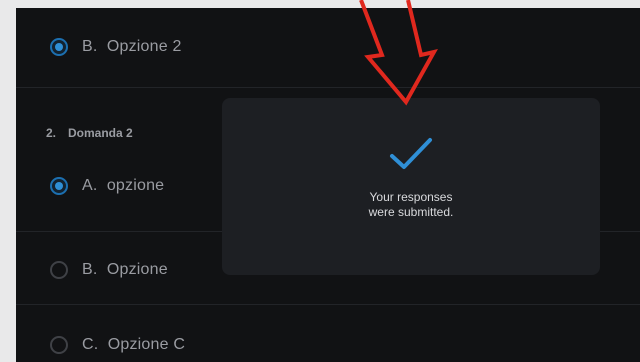  Describe the element at coordinates (134, 344) in the screenshot. I see `q2-option-c-label: C. Opzione C` at that location.